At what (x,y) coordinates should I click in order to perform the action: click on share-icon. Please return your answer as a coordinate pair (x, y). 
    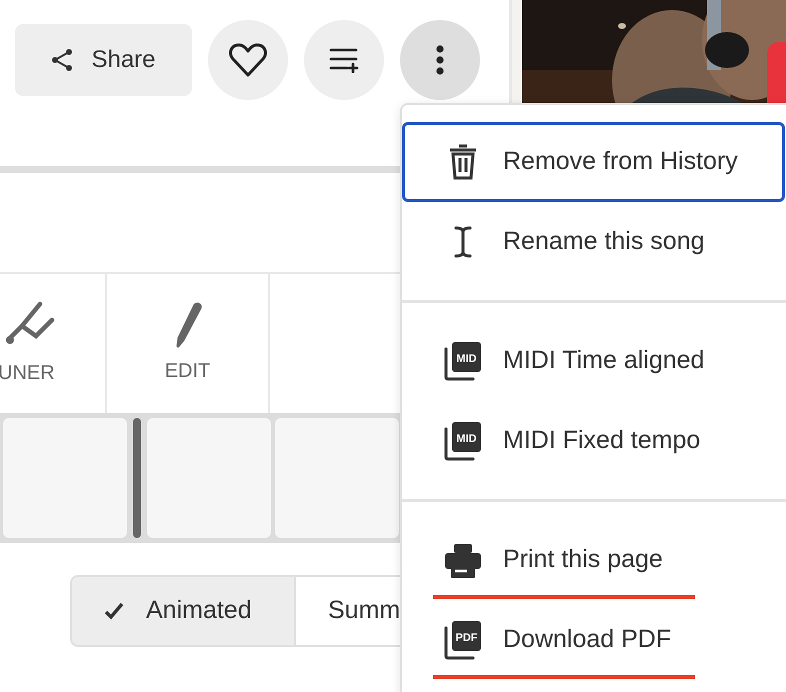
    Looking at the image, I should click on (62, 60).